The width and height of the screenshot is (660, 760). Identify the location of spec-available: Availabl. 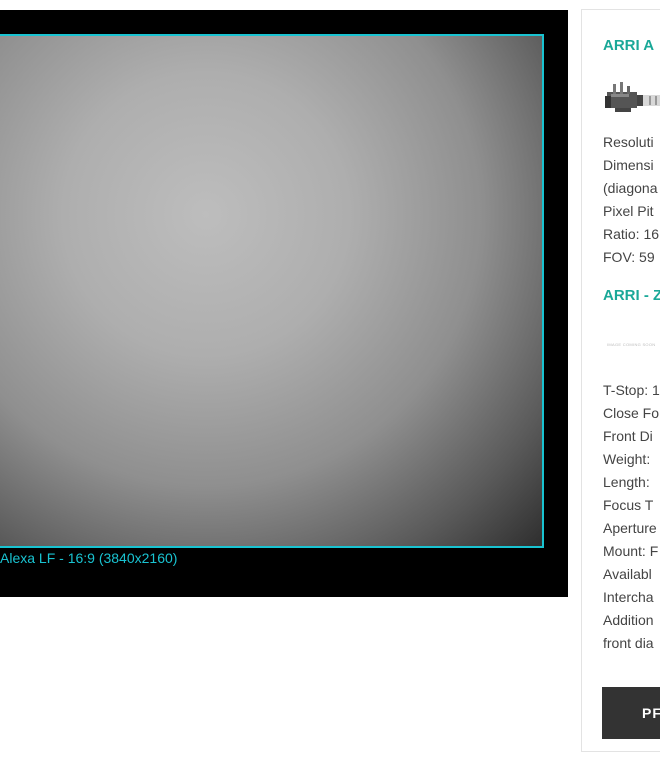
(627, 574).